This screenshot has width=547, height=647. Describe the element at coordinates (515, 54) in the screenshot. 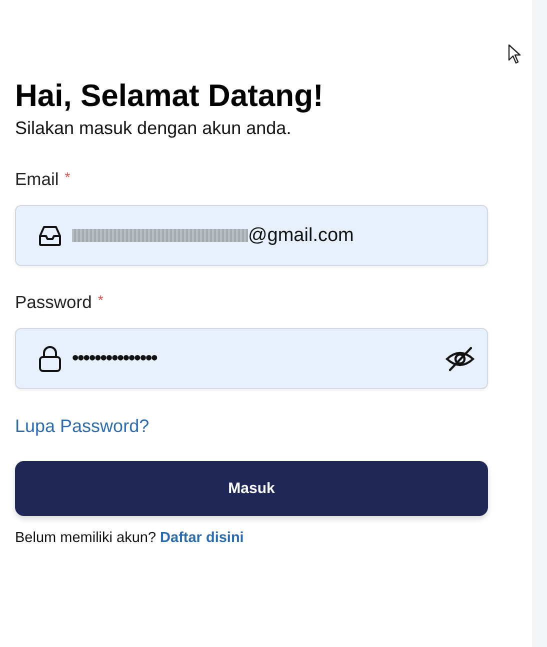

I see `mouse-pointer-icon` at that location.